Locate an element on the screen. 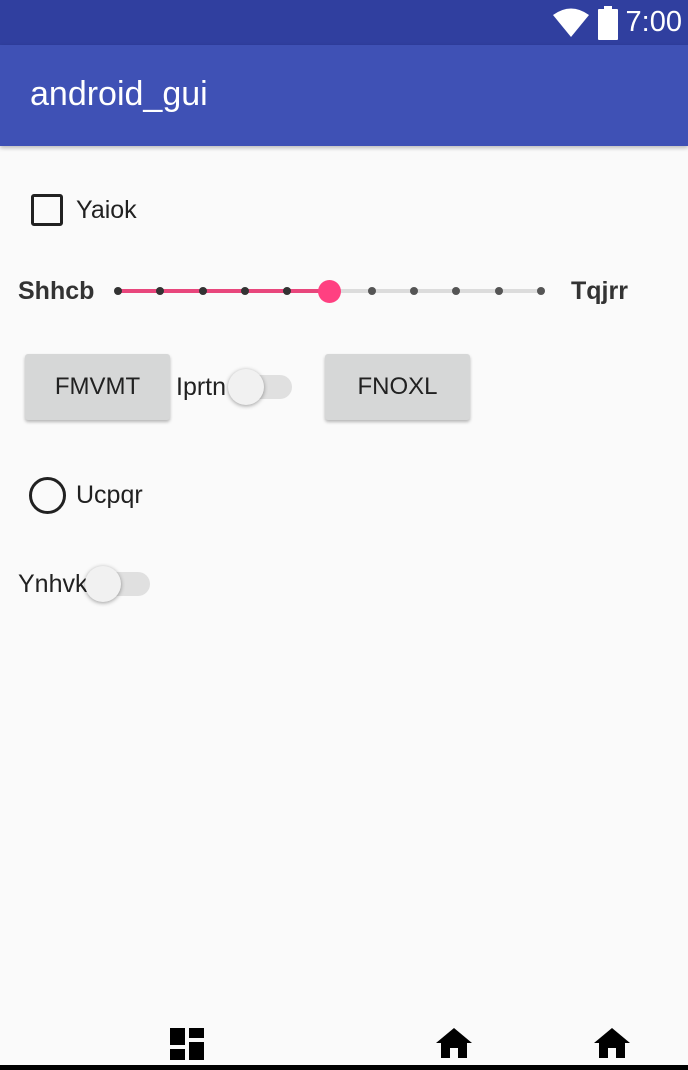  status-bar: 7:00 is located at coordinates (344, 22).